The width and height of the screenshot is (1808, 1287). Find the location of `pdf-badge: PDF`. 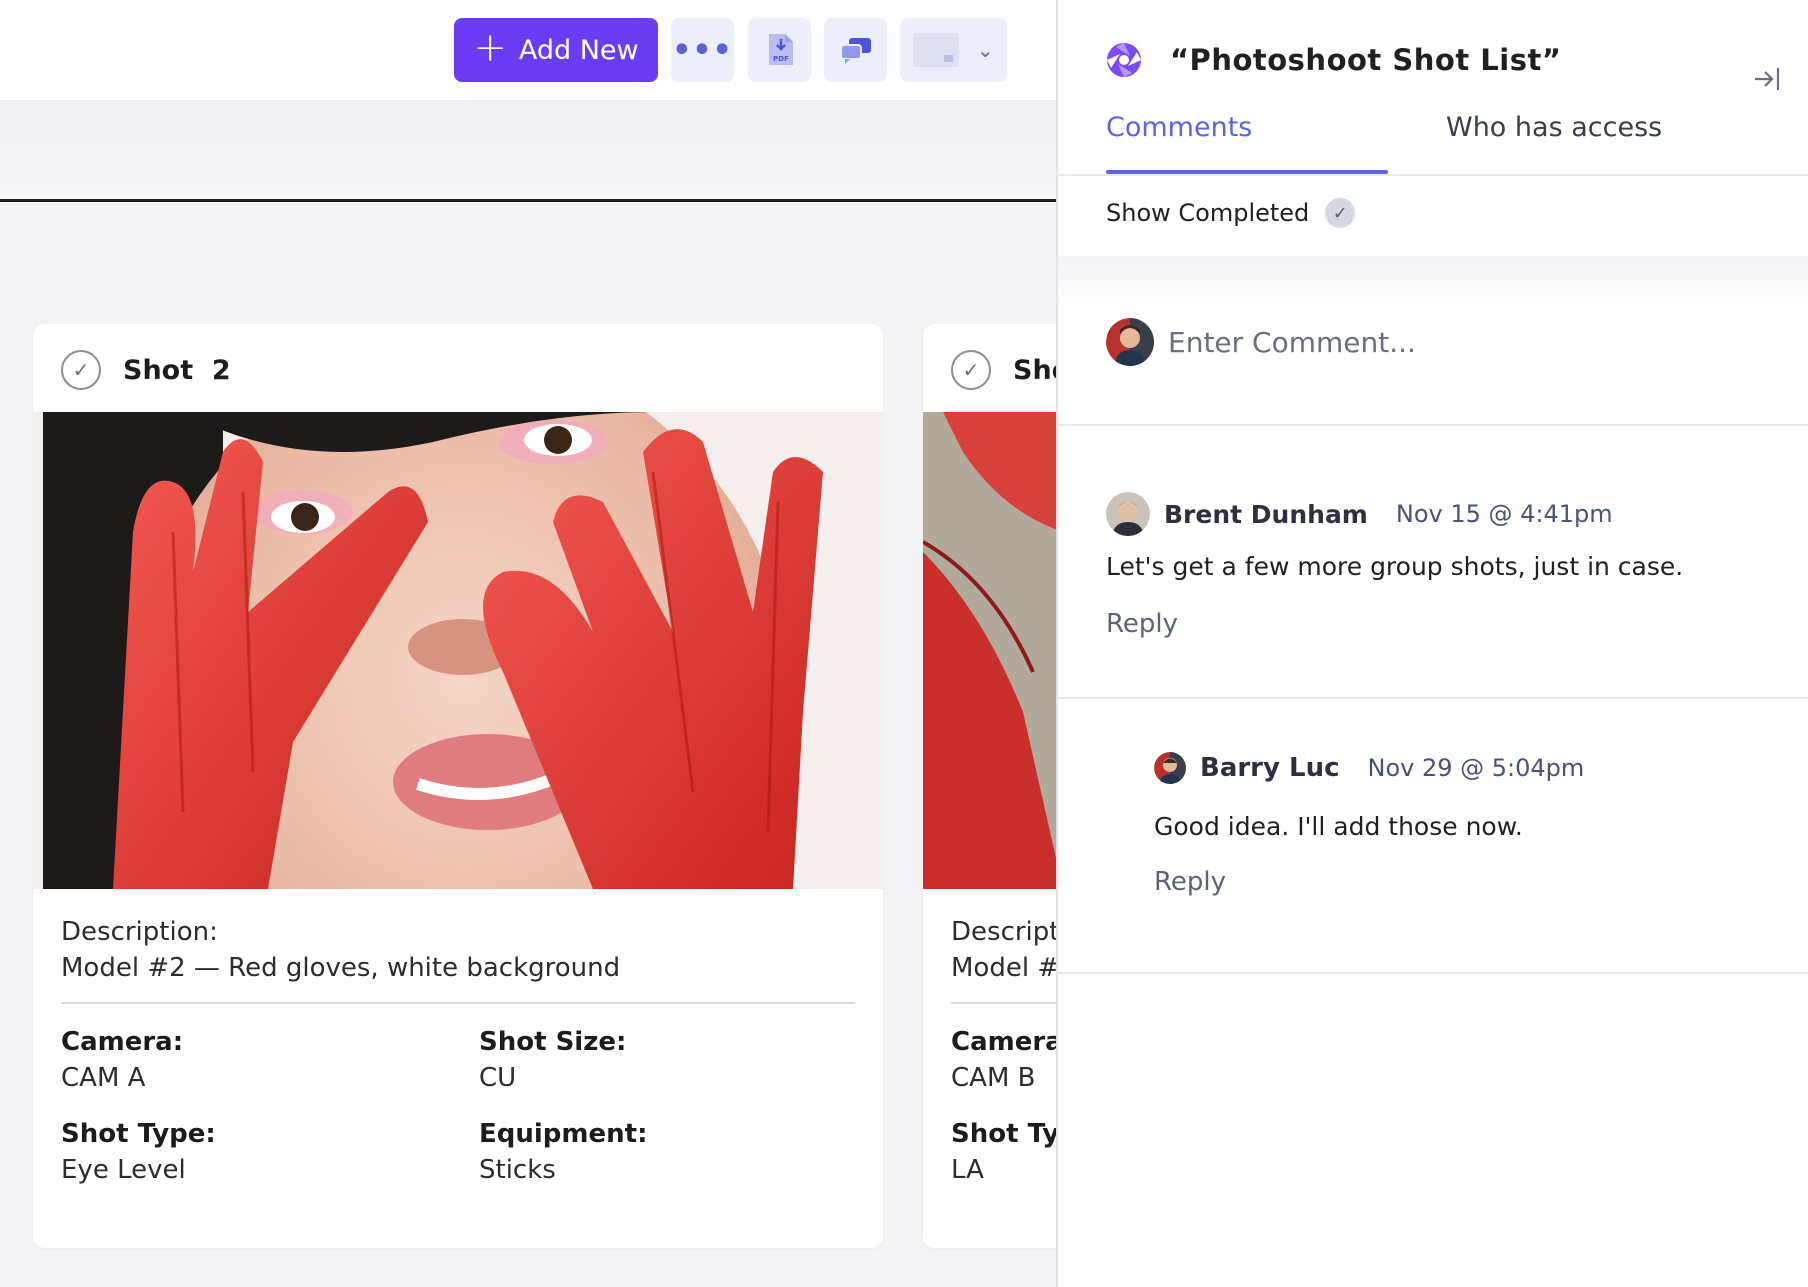

pdf-badge: PDF is located at coordinates (781, 59).